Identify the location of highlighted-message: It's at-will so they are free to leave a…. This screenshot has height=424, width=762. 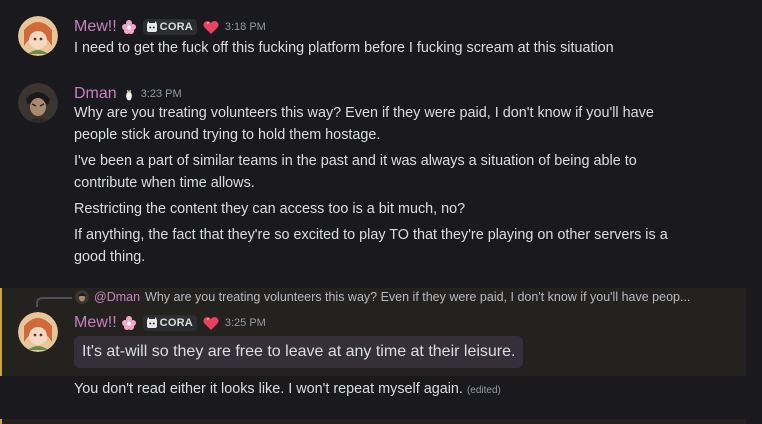
(299, 352).